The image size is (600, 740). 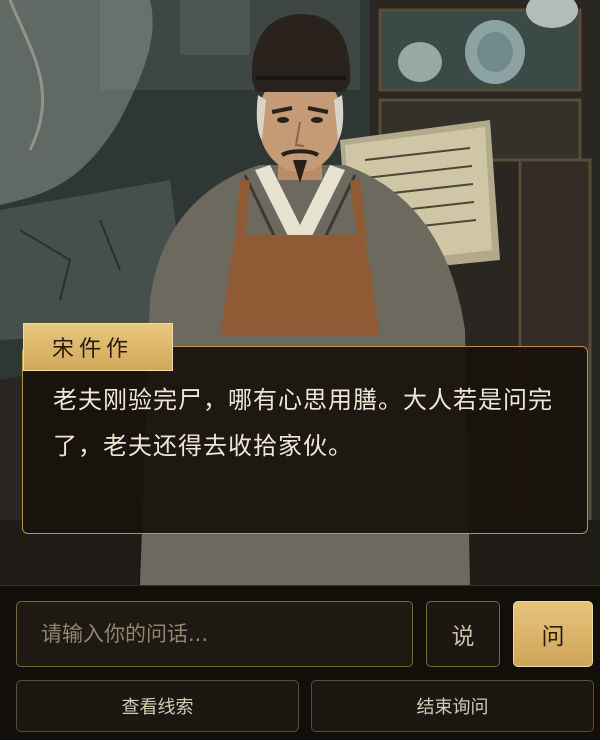 What do you see at coordinates (157, 706) in the screenshot?
I see `view-clues-button: 查看线索` at bounding box center [157, 706].